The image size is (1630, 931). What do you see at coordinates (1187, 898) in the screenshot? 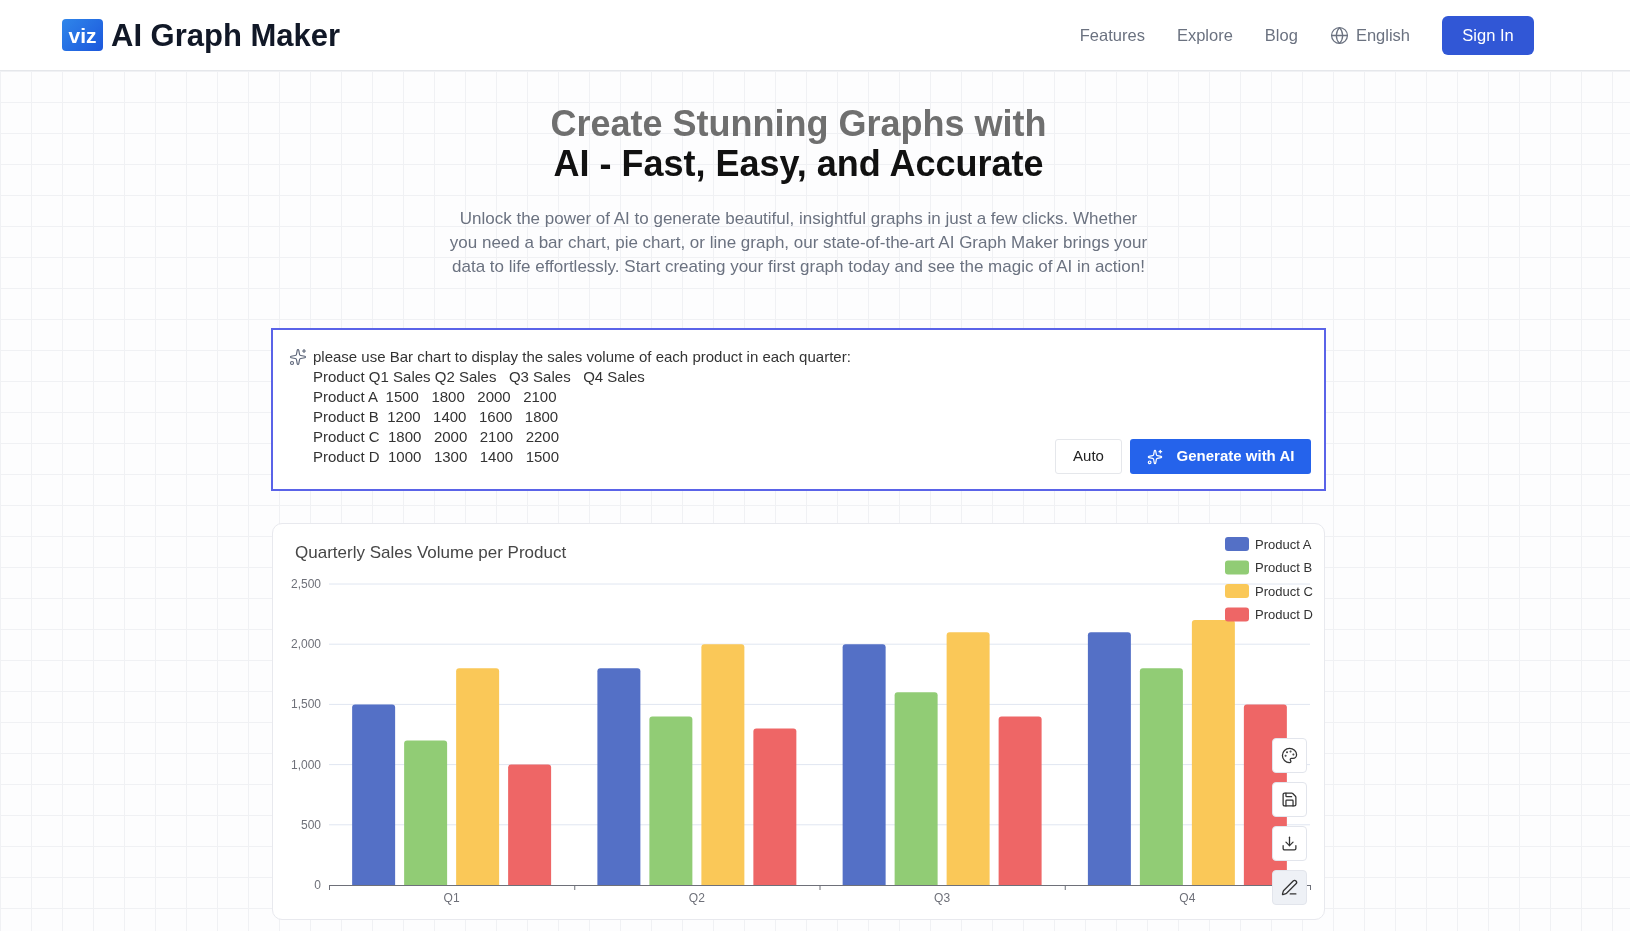
I see `axis-label: Q4` at bounding box center [1187, 898].